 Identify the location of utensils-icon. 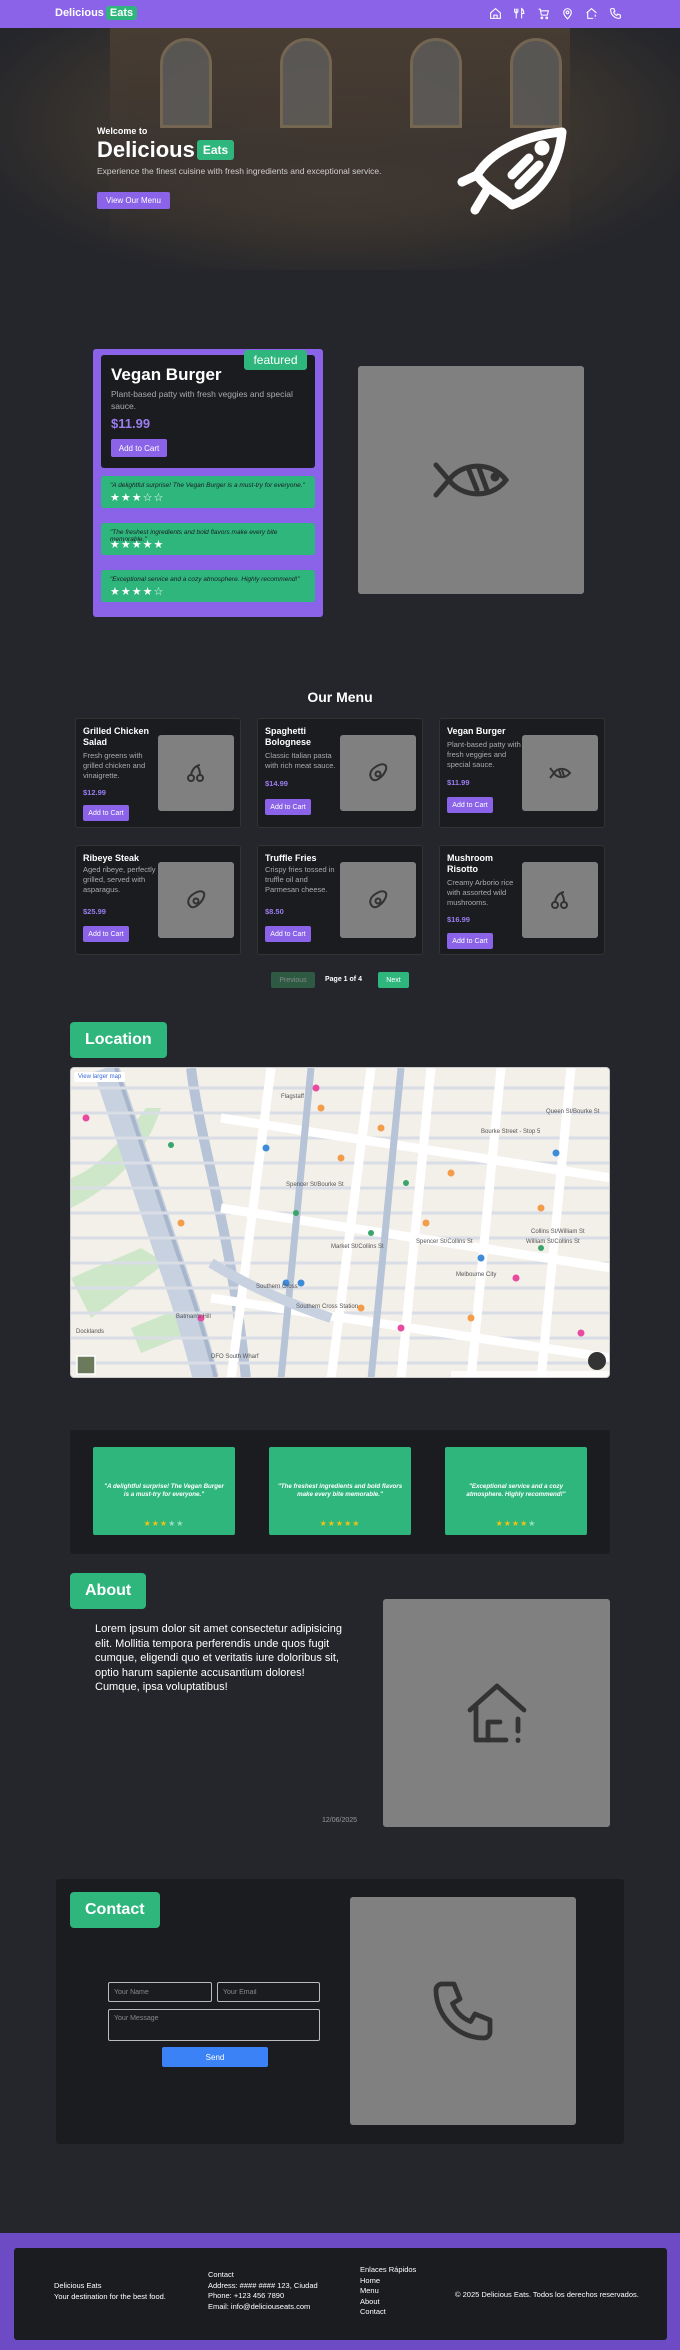
(519, 13).